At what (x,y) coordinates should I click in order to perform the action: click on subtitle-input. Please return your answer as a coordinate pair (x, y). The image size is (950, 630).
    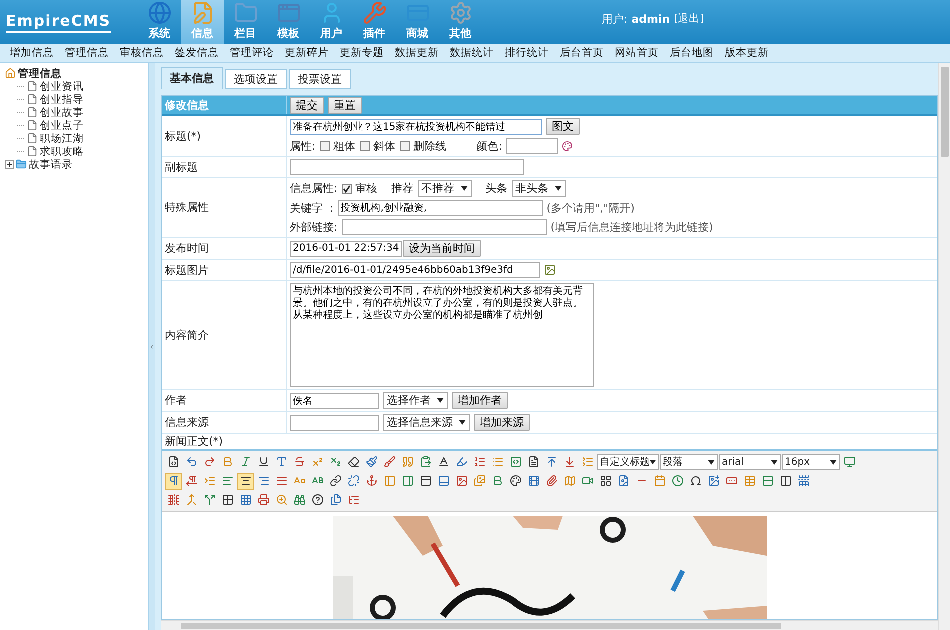
    Looking at the image, I should click on (407, 167).